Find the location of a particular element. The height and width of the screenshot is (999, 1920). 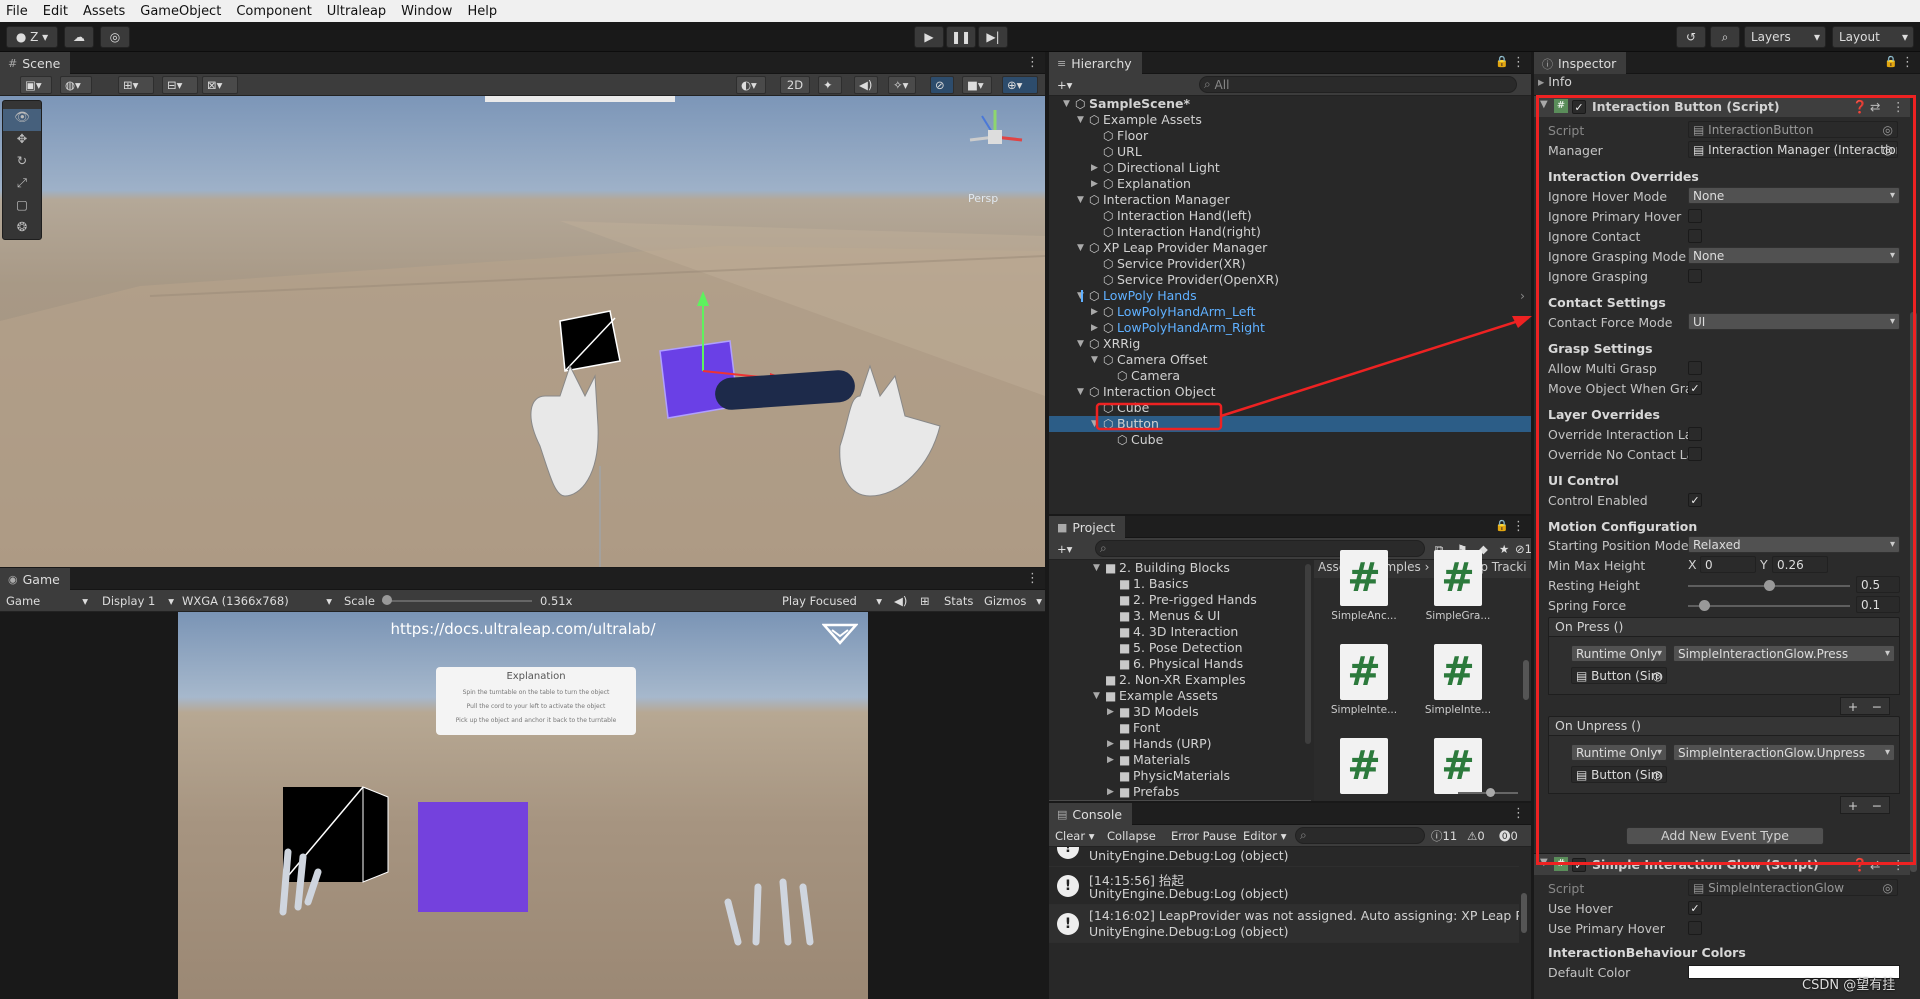

snap-button: ⊞▾ is located at coordinates (136, 85).